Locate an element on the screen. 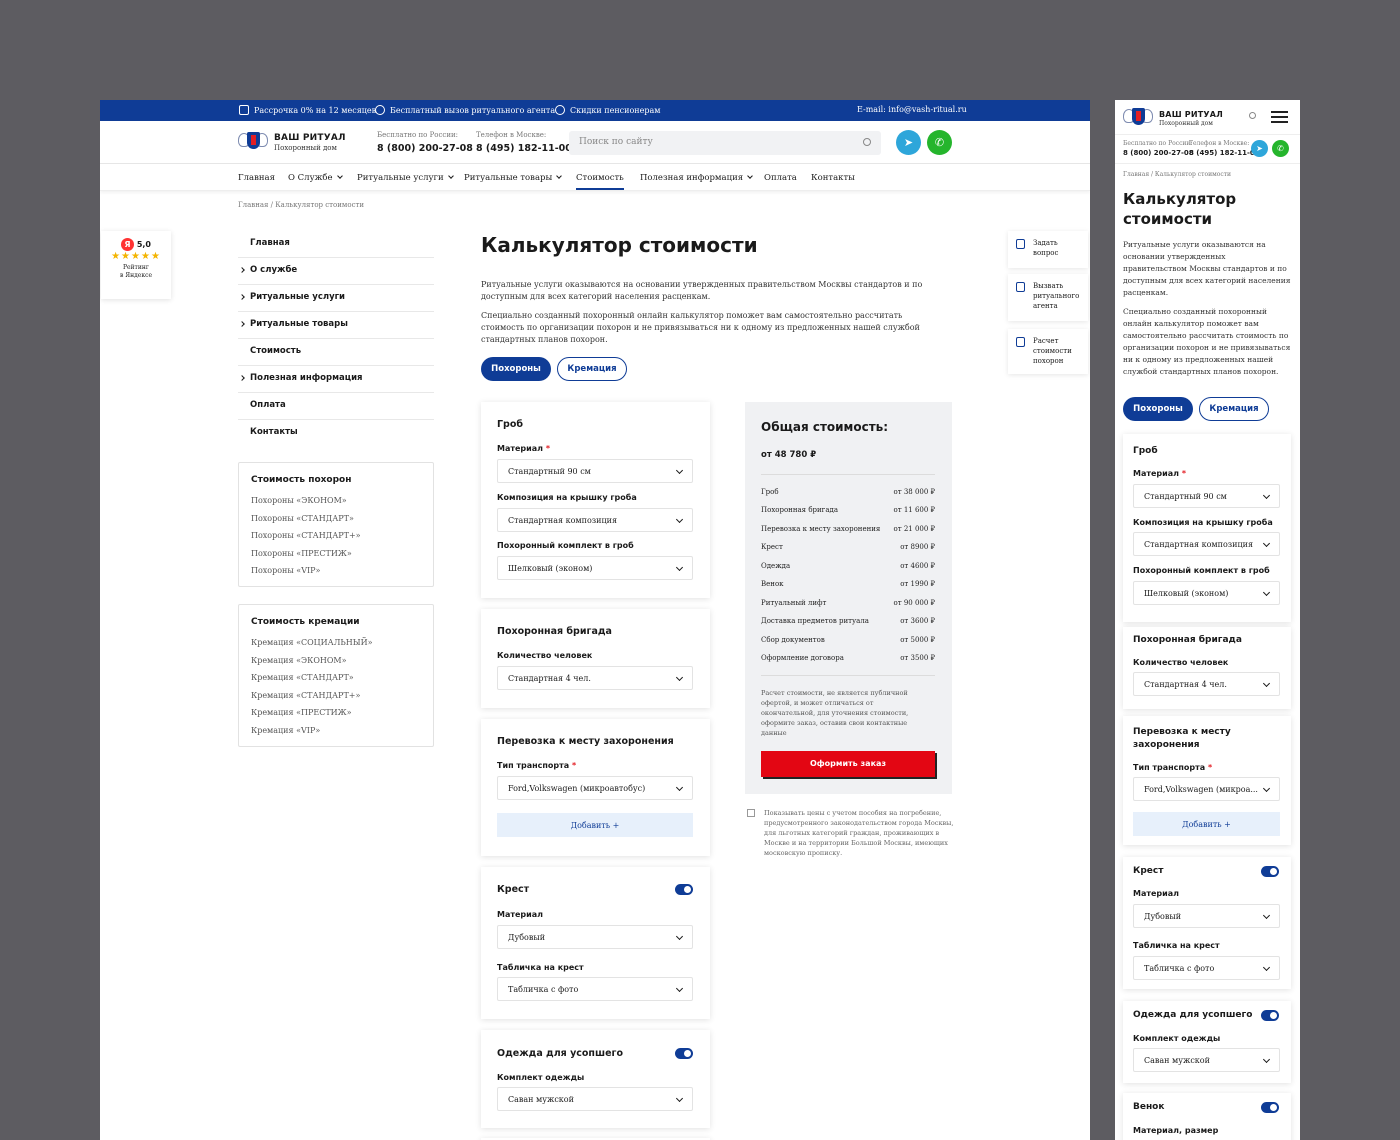  side-menu-useful-info: Полезная информация is located at coordinates (336, 379).